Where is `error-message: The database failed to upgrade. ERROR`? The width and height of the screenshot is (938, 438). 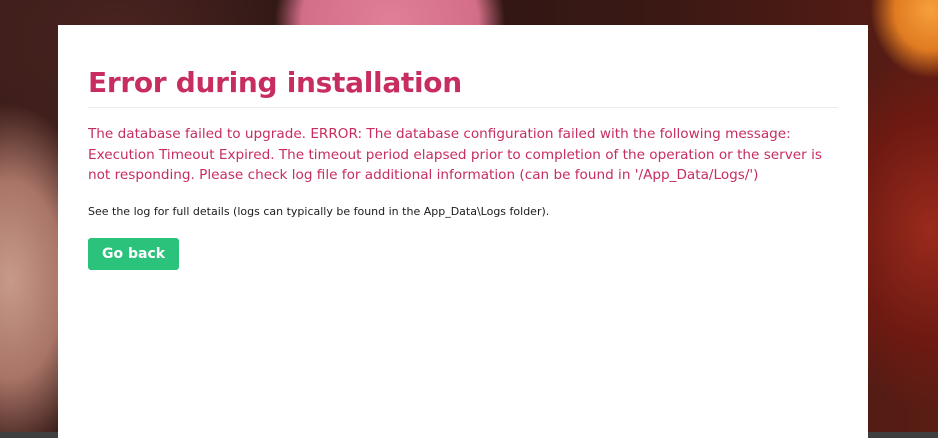 error-message: The database failed to upgrade. ERROR is located at coordinates (455, 154).